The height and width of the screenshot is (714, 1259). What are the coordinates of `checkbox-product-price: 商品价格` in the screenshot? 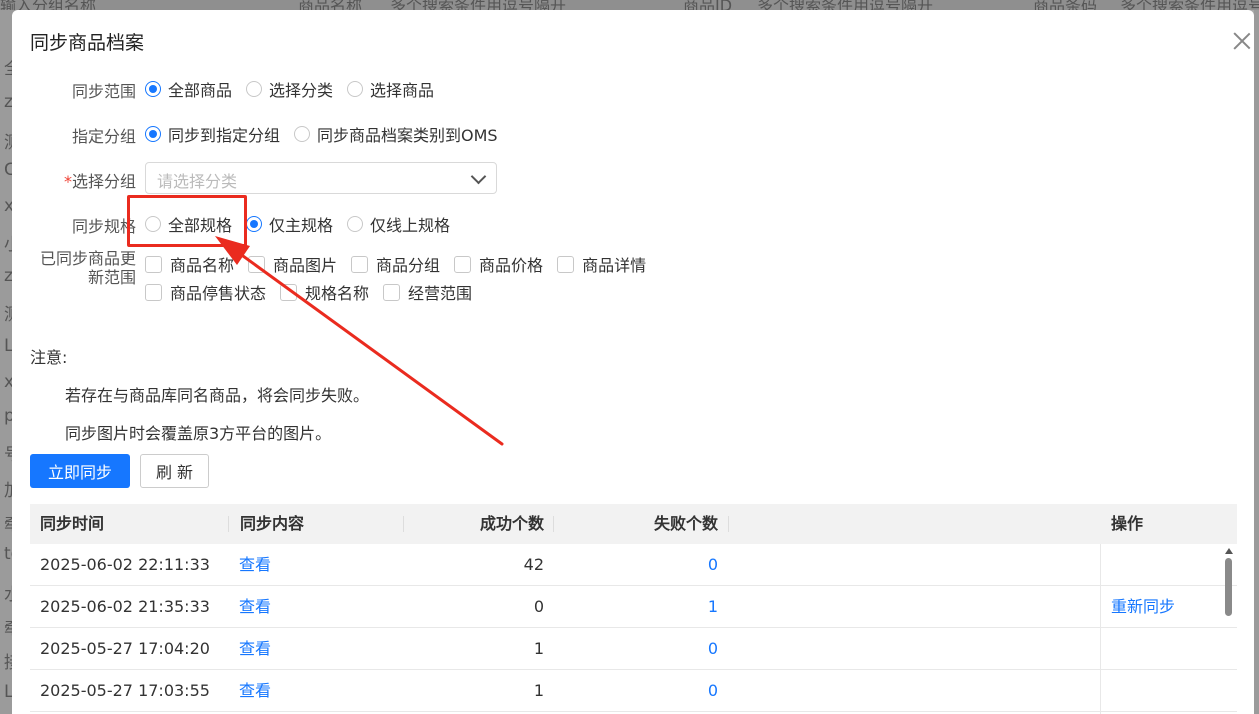 It's located at (498, 264).